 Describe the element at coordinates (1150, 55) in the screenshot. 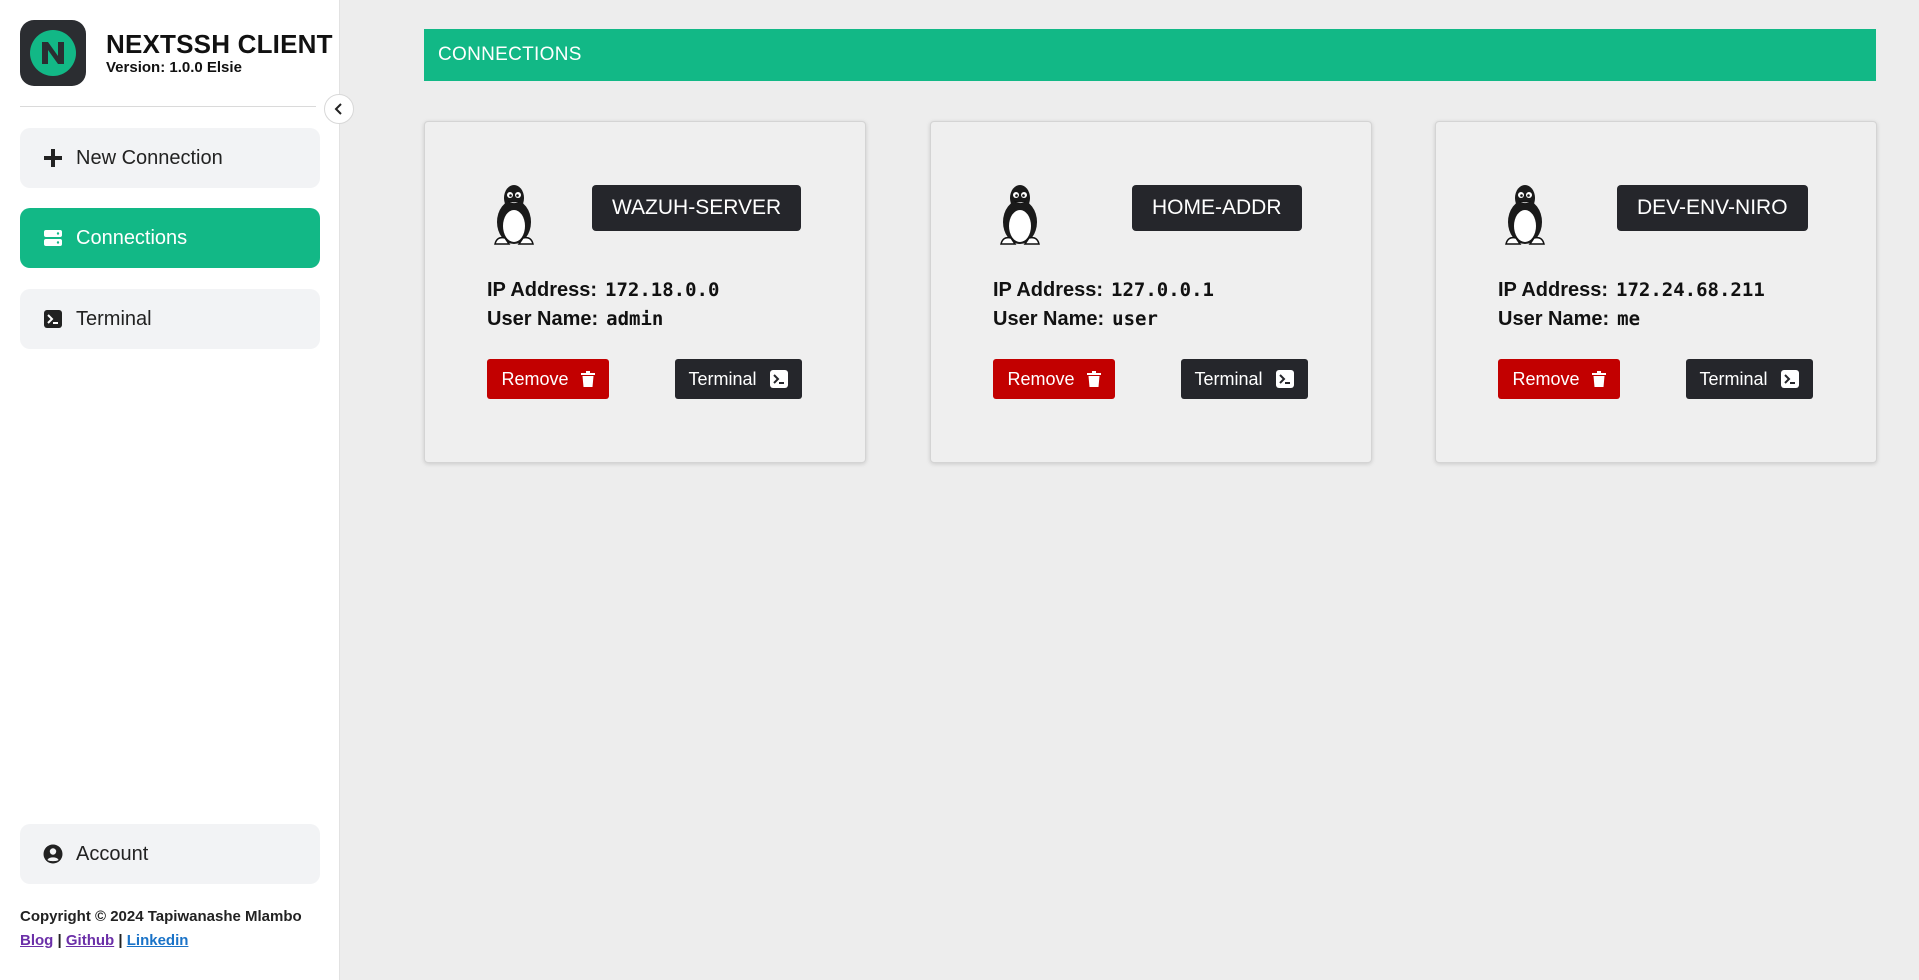

I see `page-header: CONNECTIONS` at that location.